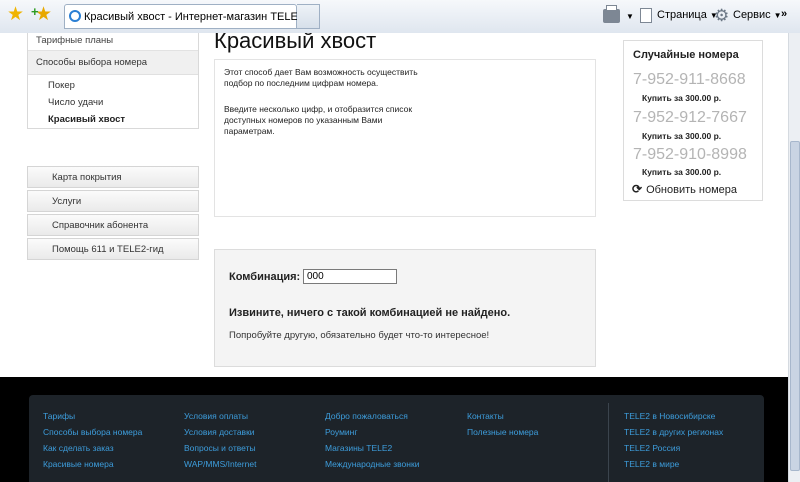 Image resolution: width=800 pixels, height=482 pixels. What do you see at coordinates (646, 15) in the screenshot?
I see `page-icon` at bounding box center [646, 15].